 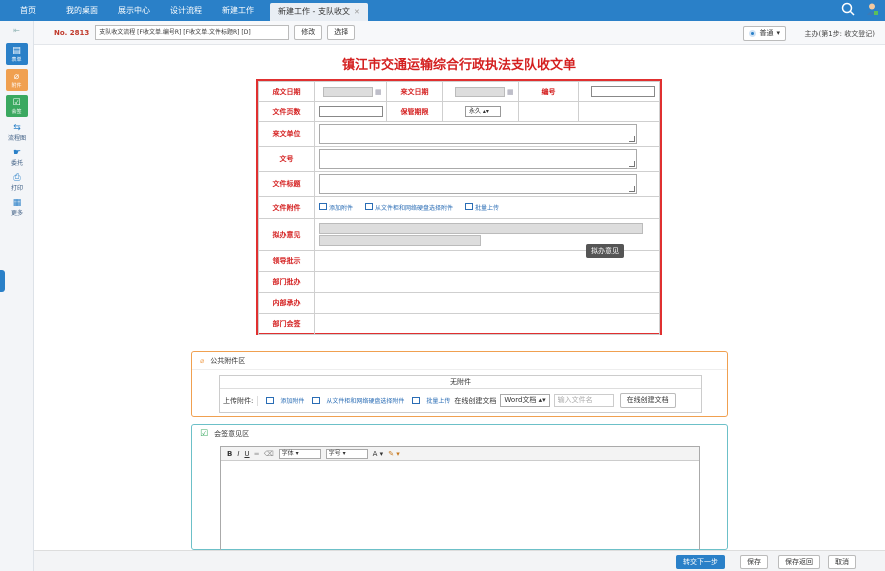 I want to click on online-create-label: 在线创建文档, so click(x=475, y=400).